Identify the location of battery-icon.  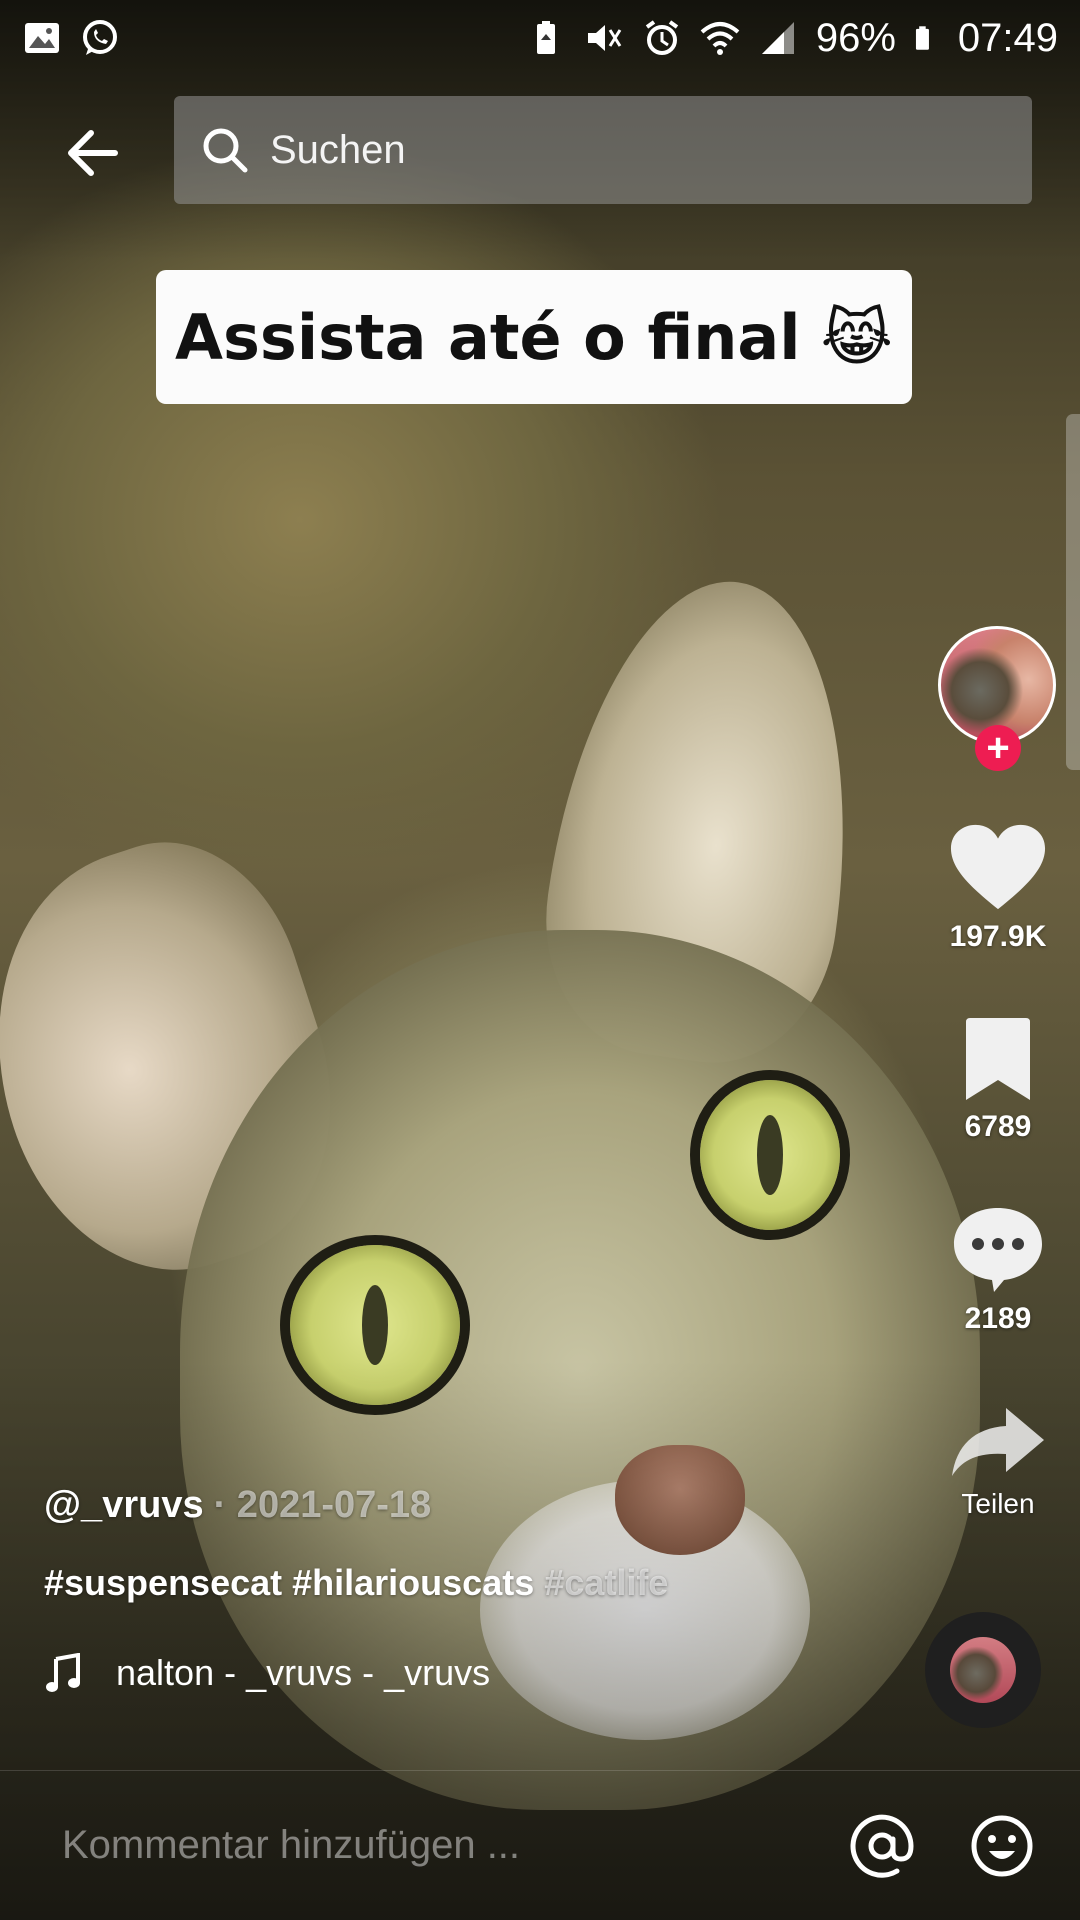
(922, 38).